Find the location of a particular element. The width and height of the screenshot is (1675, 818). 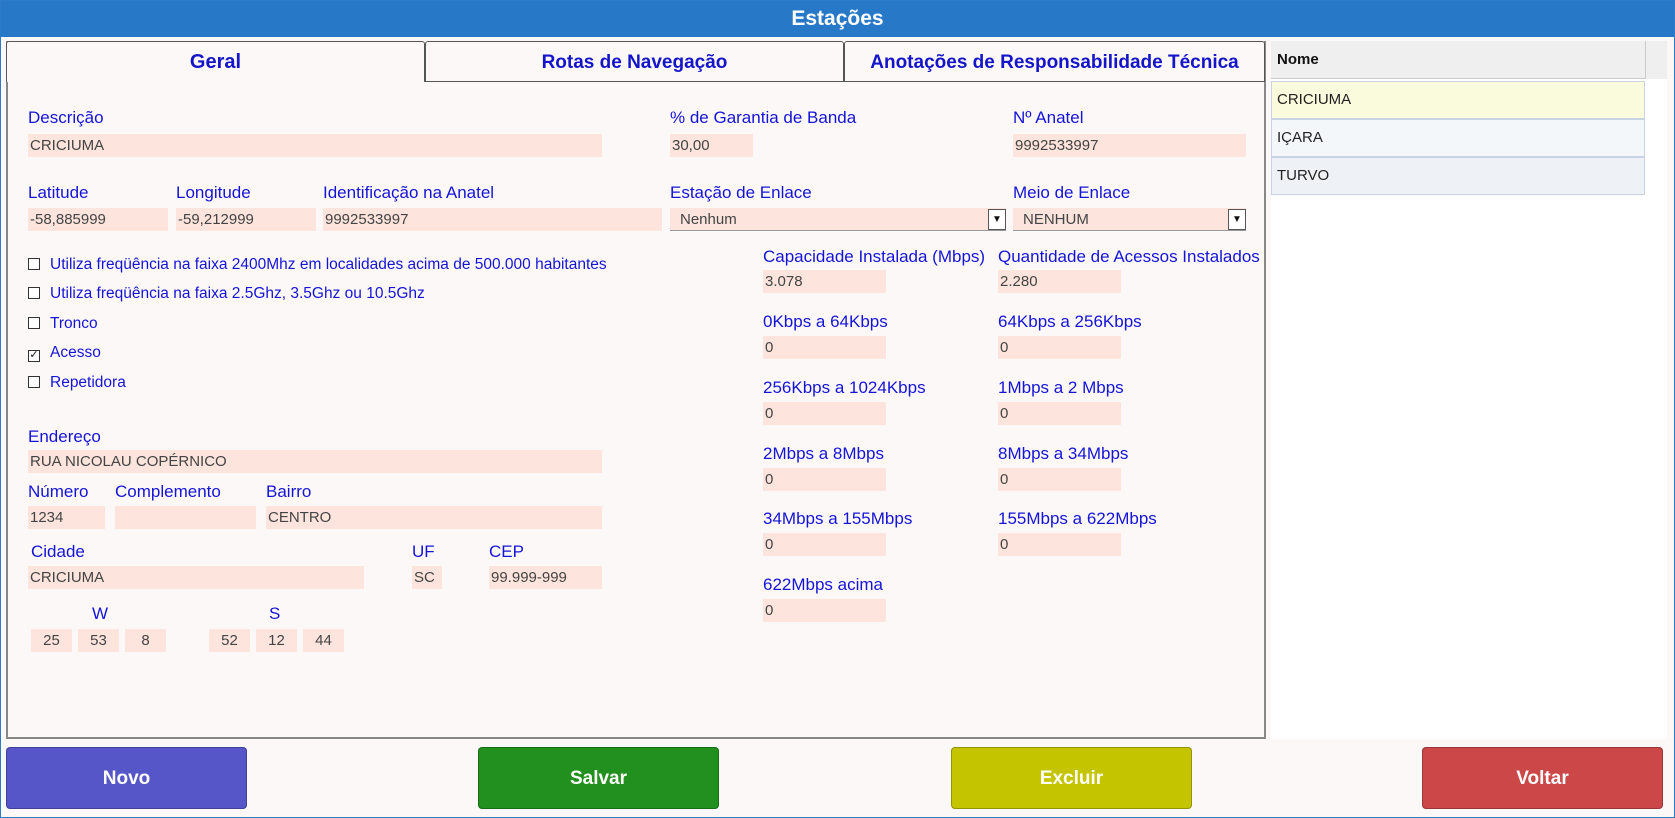

estacao-enlace-value: Nenhum is located at coordinates (708, 219).